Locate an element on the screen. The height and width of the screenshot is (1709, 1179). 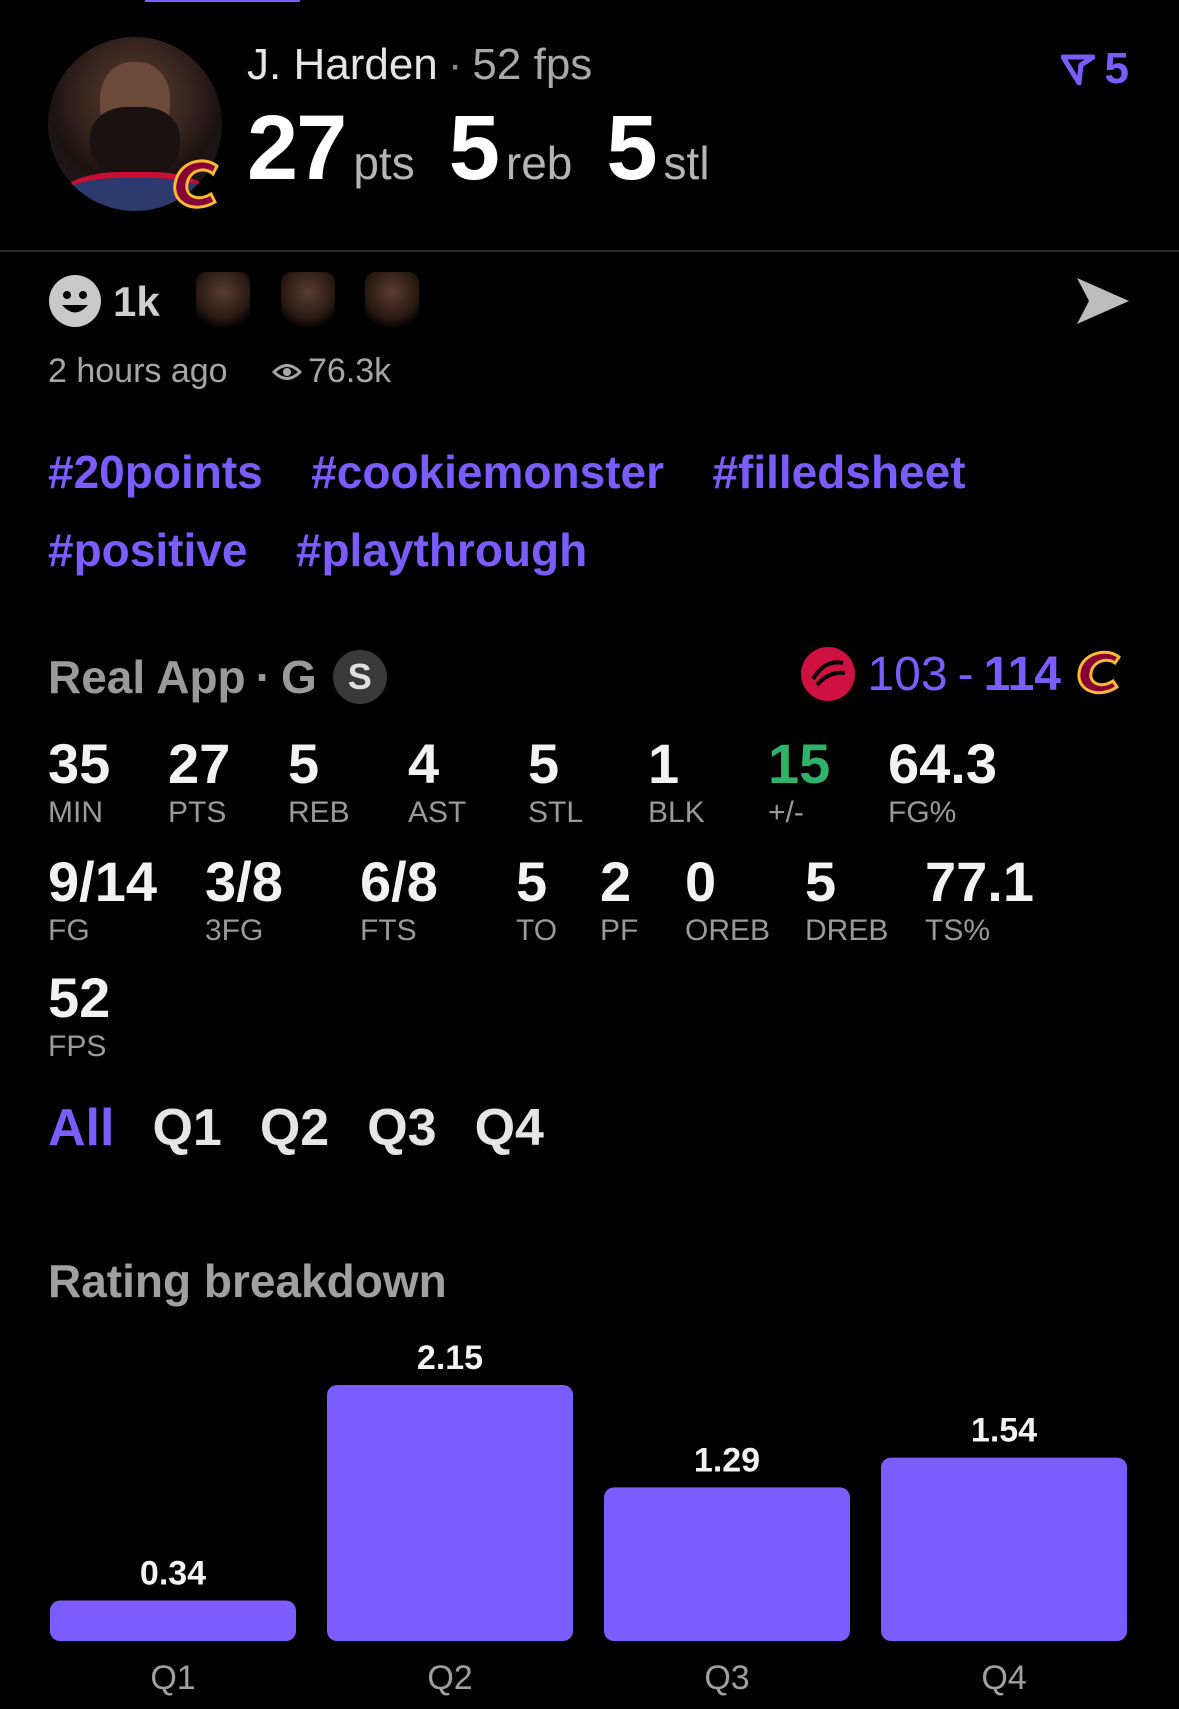
top-indicator is located at coordinates (222, 1).